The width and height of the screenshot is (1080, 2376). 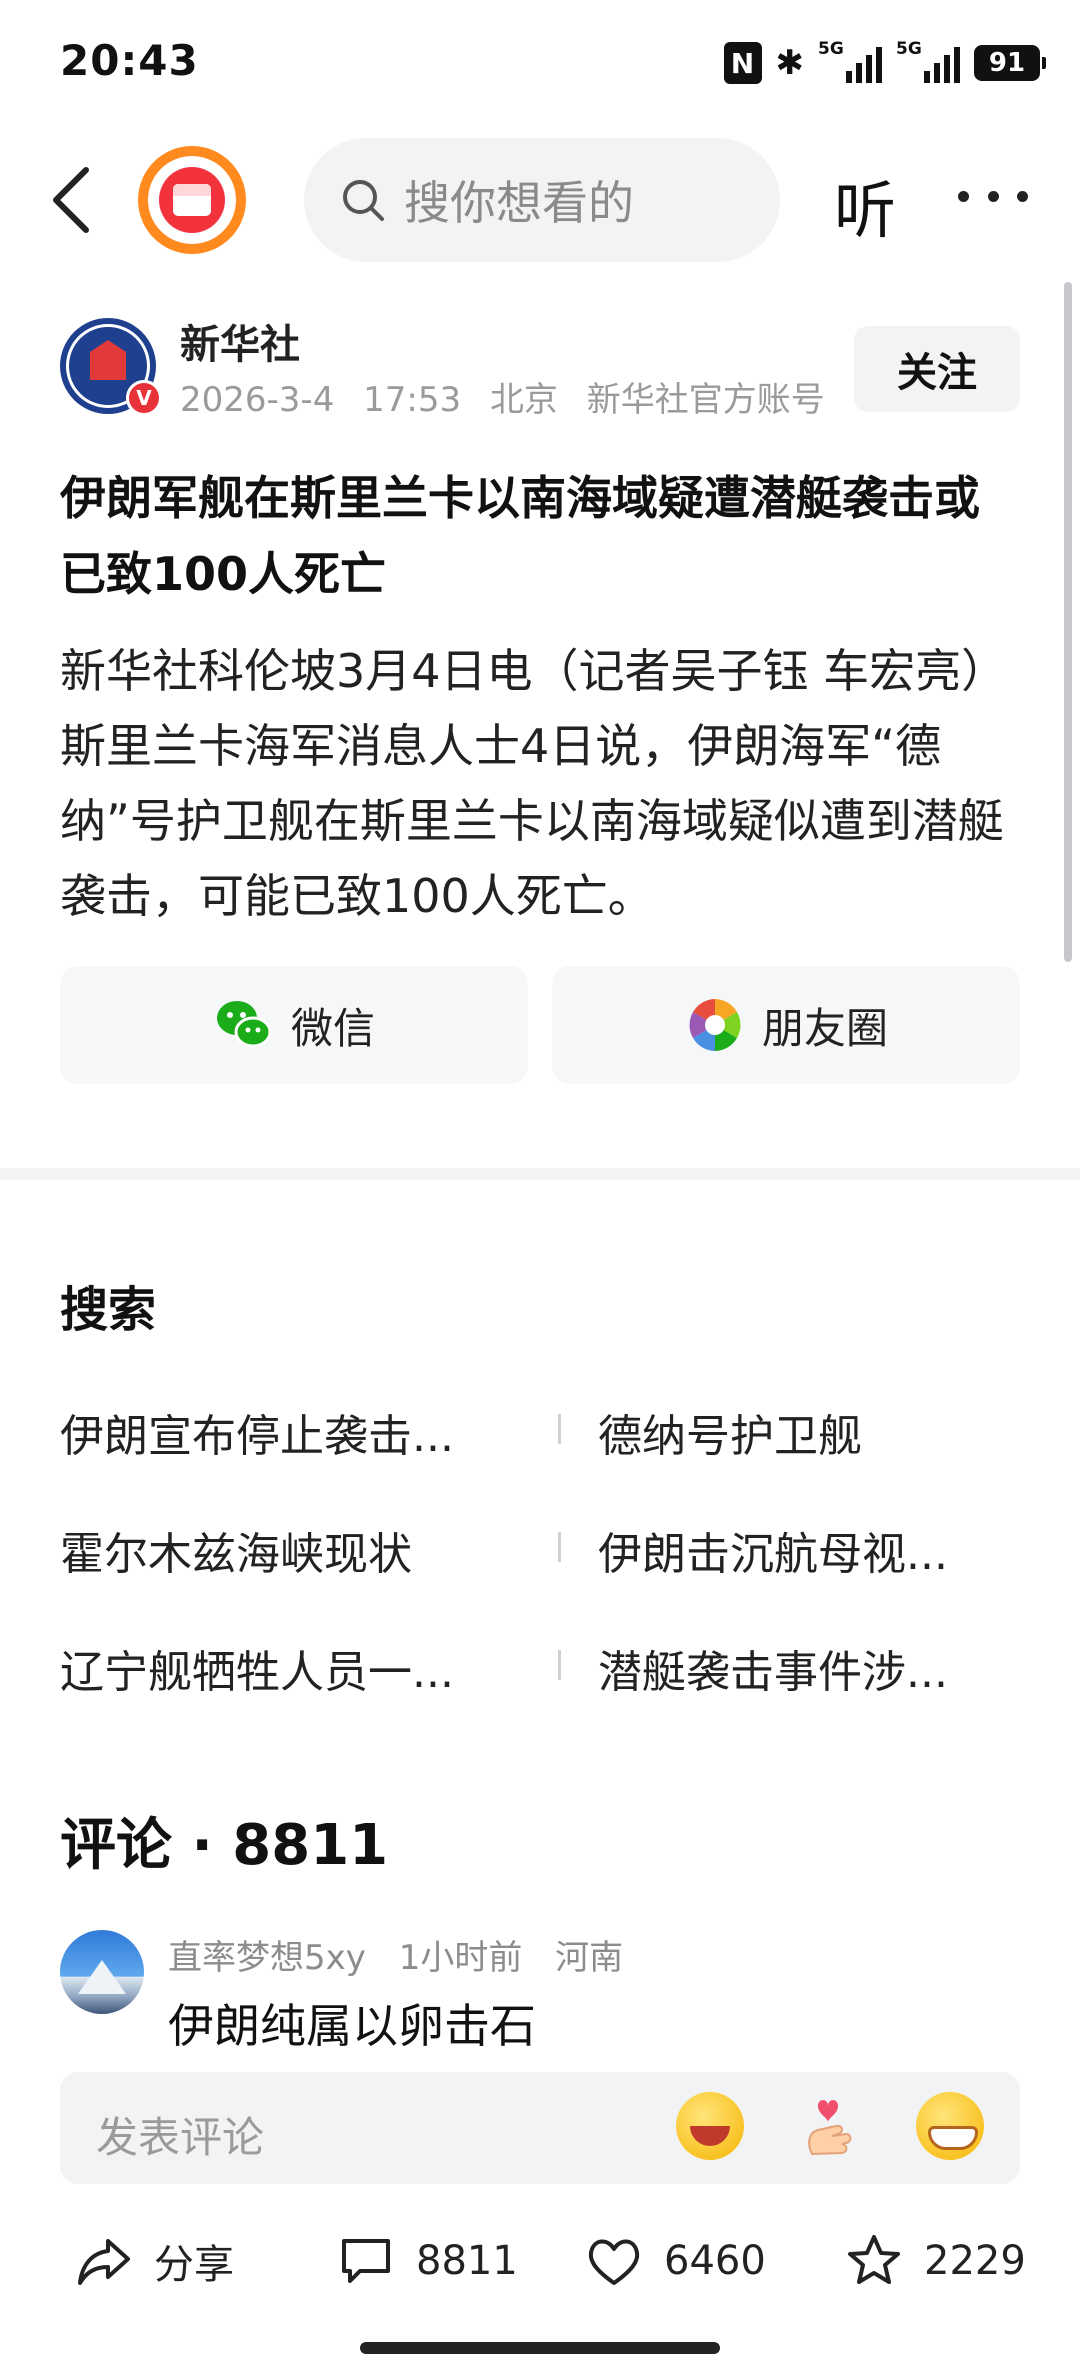 I want to click on share-icon, so click(x=104, y=2262).